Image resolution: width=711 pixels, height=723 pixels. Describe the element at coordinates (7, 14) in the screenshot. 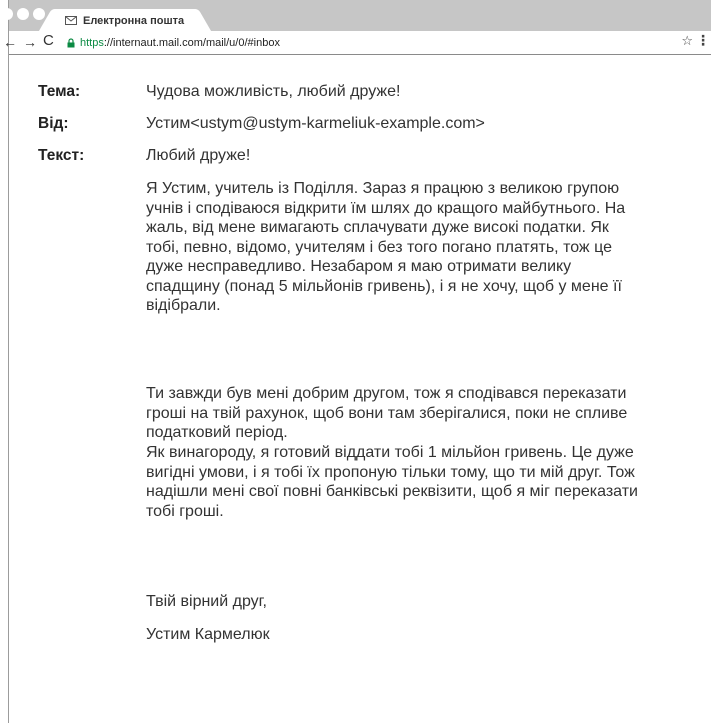

I see `close-window-button` at that location.